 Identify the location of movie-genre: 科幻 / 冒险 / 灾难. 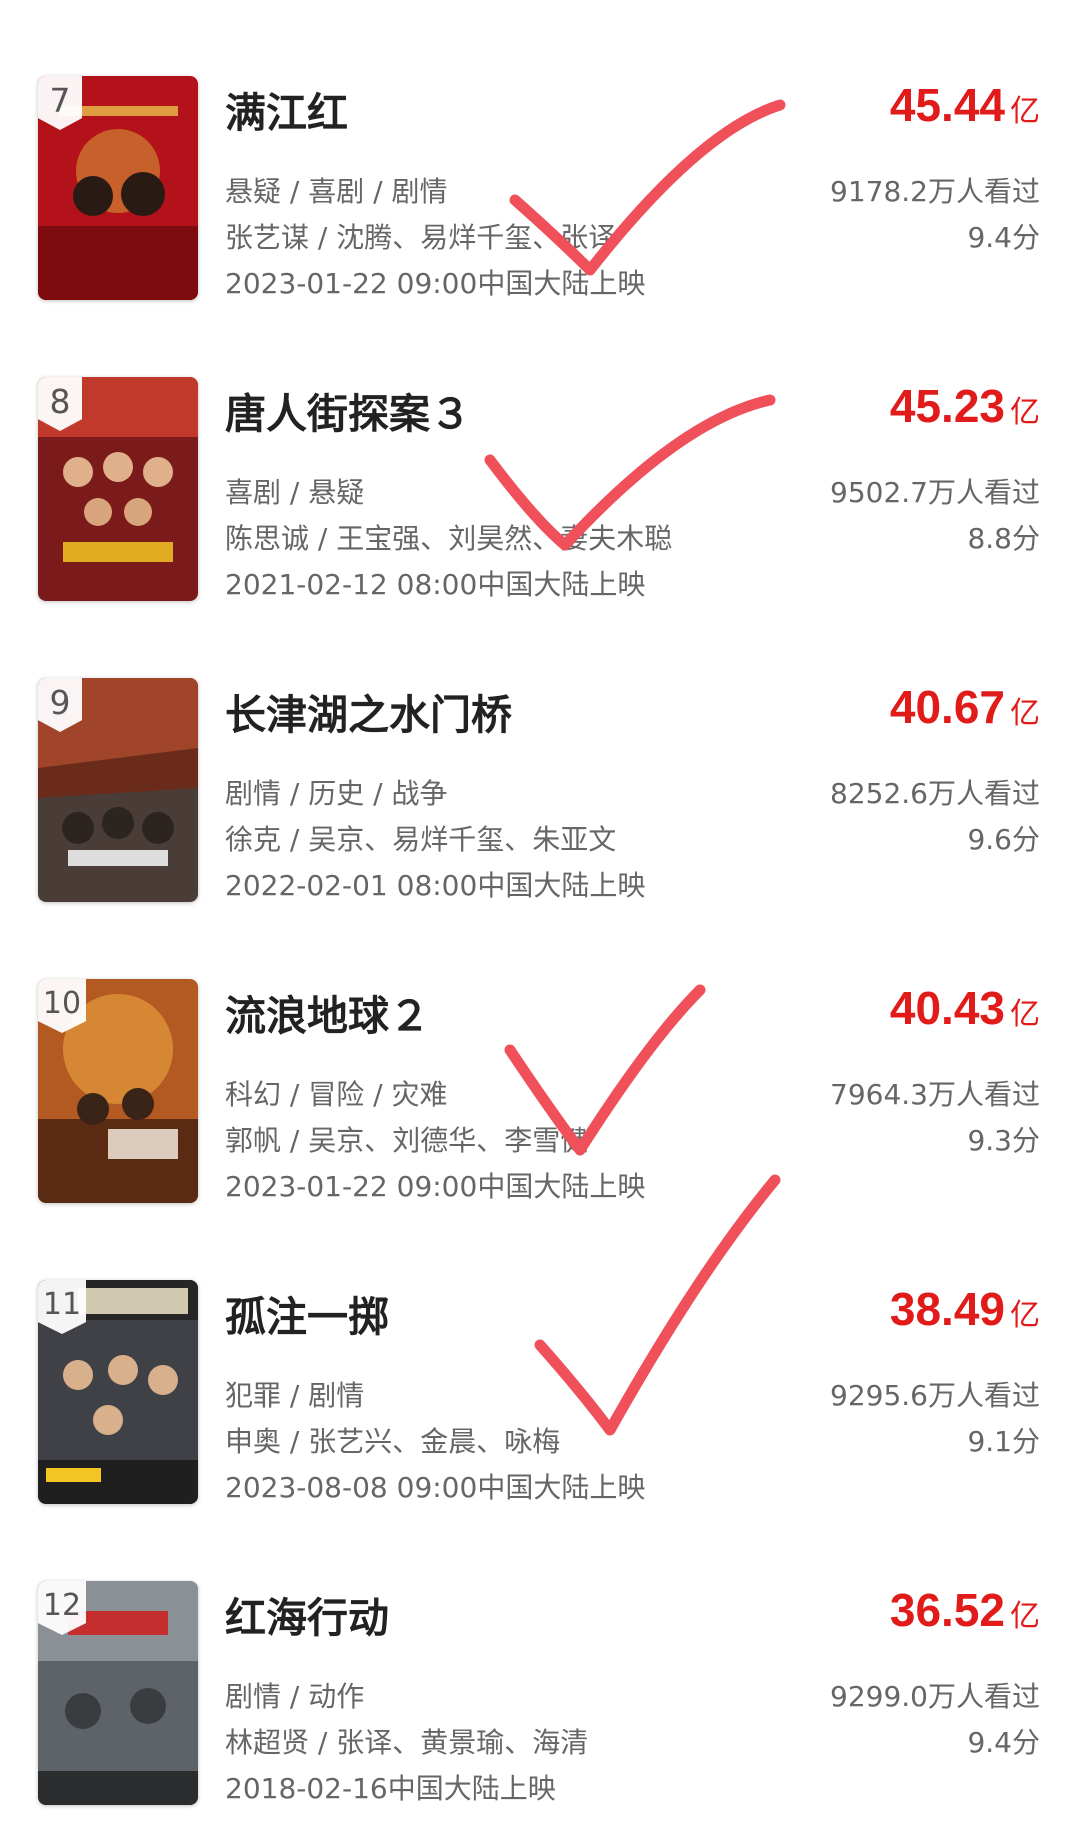
(336, 1094).